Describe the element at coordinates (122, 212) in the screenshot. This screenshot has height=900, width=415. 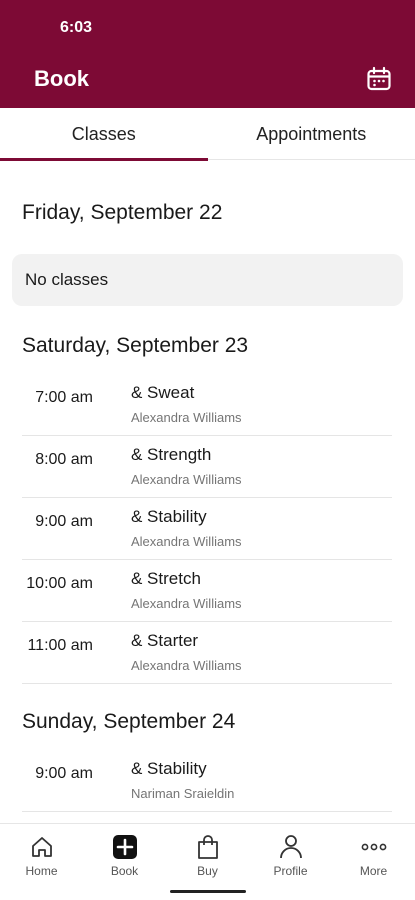
I see `day-heading: Friday, September 22` at that location.